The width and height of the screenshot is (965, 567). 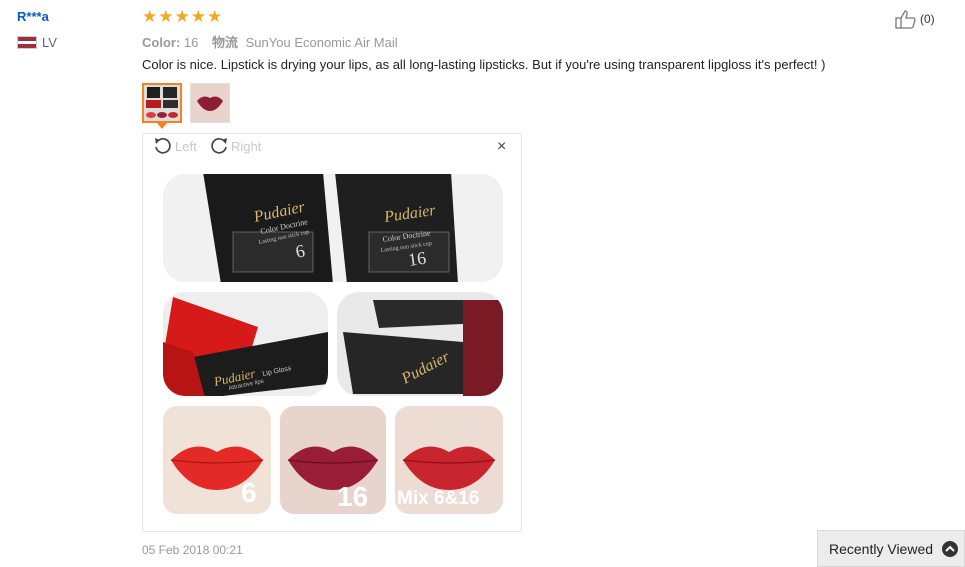 What do you see at coordinates (881, 548) in the screenshot?
I see `recently-viewed-label: Recently Viewed` at bounding box center [881, 548].